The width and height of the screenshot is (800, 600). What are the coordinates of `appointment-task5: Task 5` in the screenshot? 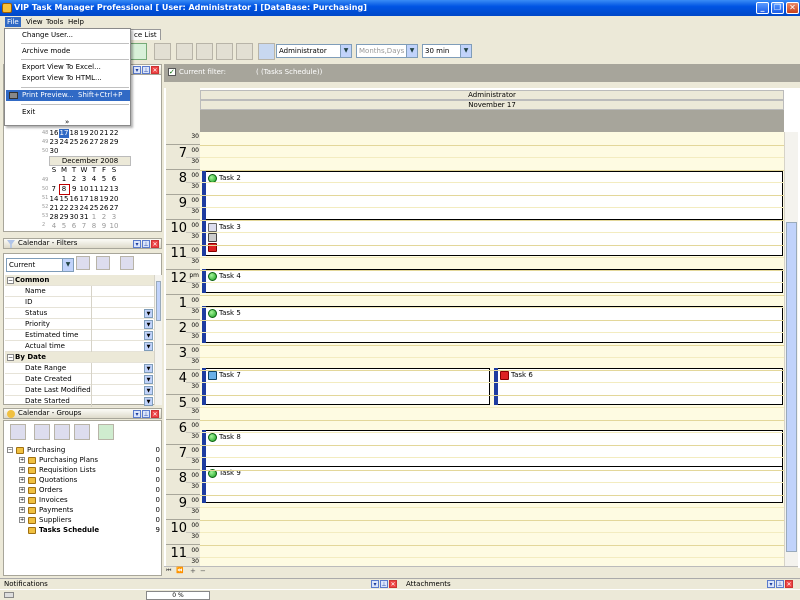 It's located at (492, 324).